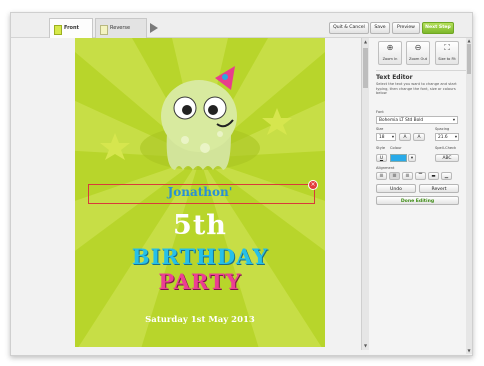  What do you see at coordinates (380, 129) in the screenshot?
I see `size-label: Size` at bounding box center [380, 129].